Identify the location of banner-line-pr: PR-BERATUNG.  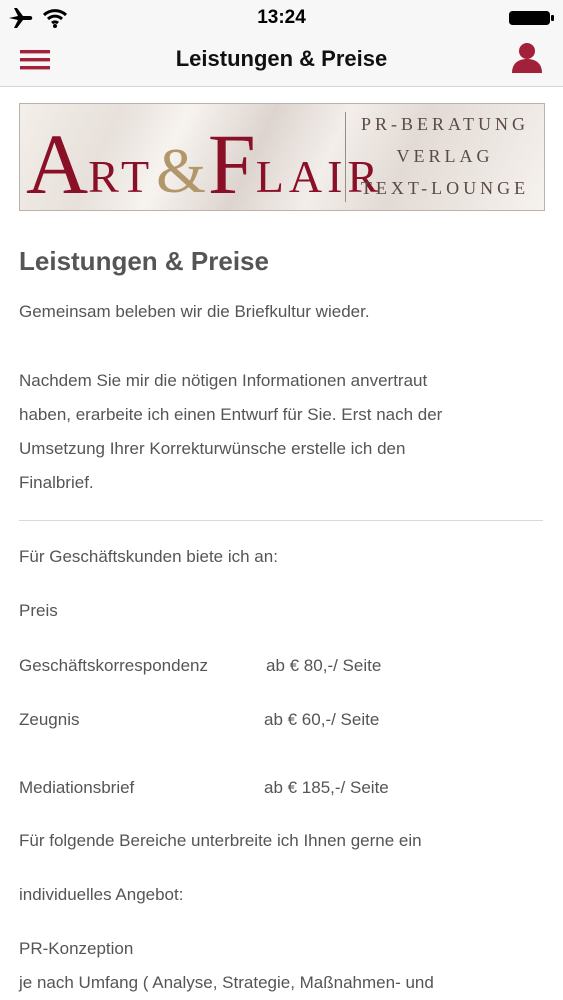
(444, 124).